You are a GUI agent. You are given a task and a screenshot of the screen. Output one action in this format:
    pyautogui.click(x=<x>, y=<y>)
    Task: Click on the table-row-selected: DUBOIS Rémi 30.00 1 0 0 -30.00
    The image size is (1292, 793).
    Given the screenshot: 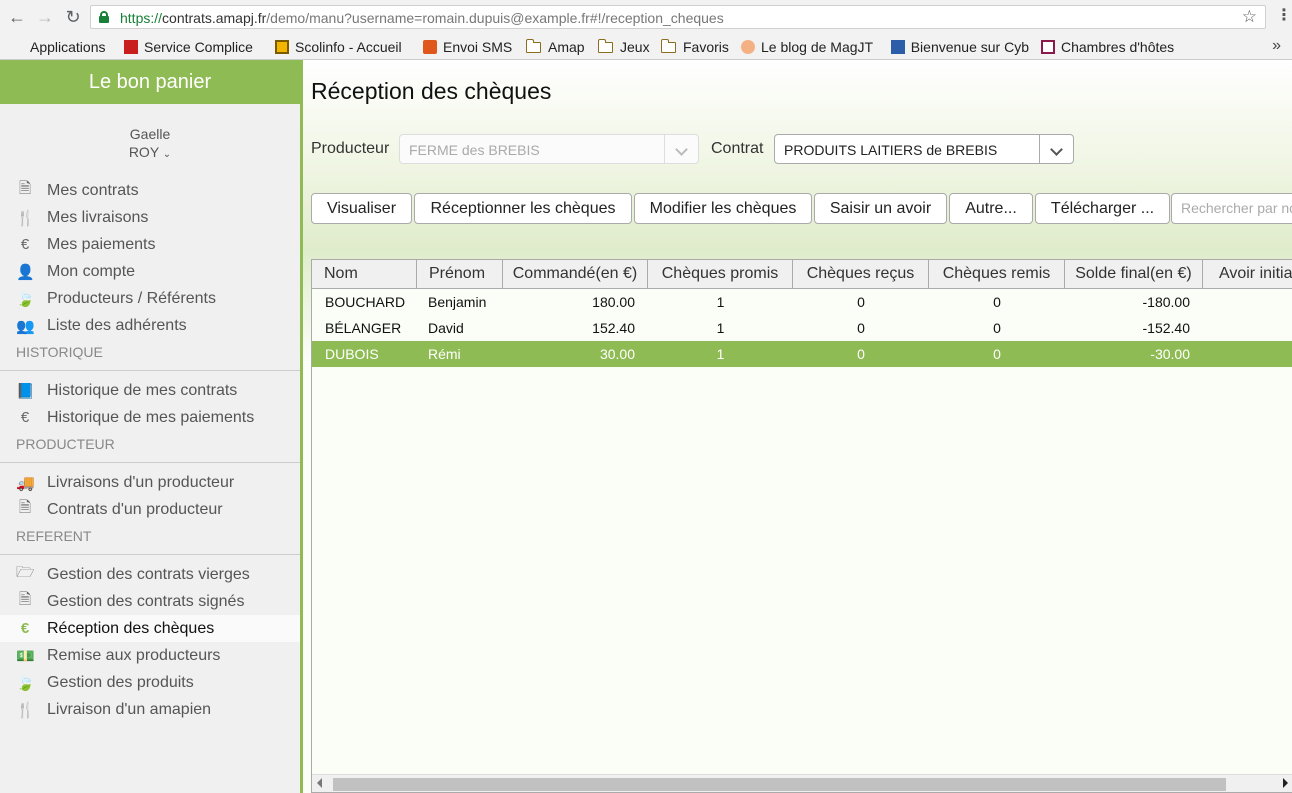 What is the action you would take?
    pyautogui.click(x=802, y=354)
    